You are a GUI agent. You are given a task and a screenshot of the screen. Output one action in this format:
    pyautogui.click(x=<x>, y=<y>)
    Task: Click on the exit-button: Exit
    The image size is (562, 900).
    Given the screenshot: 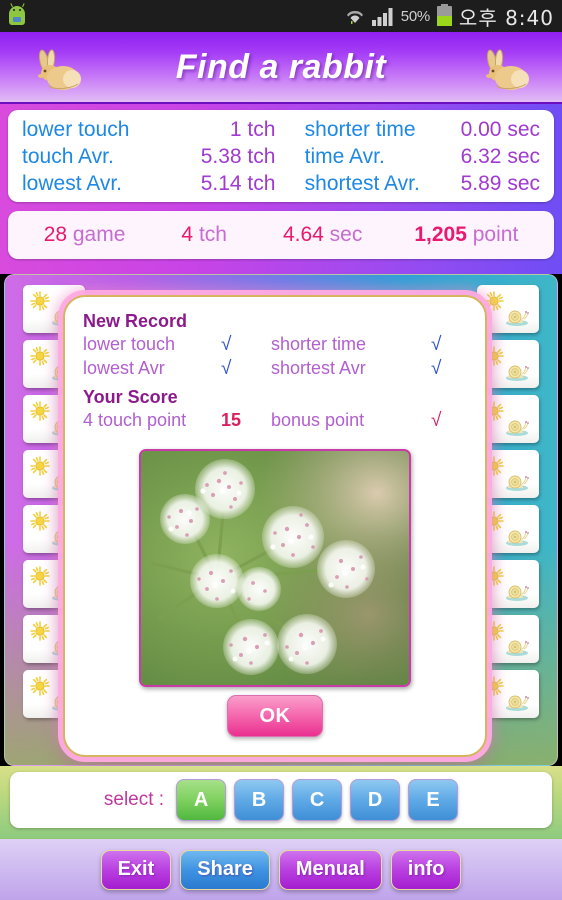 What is the action you would take?
    pyautogui.click(x=136, y=869)
    